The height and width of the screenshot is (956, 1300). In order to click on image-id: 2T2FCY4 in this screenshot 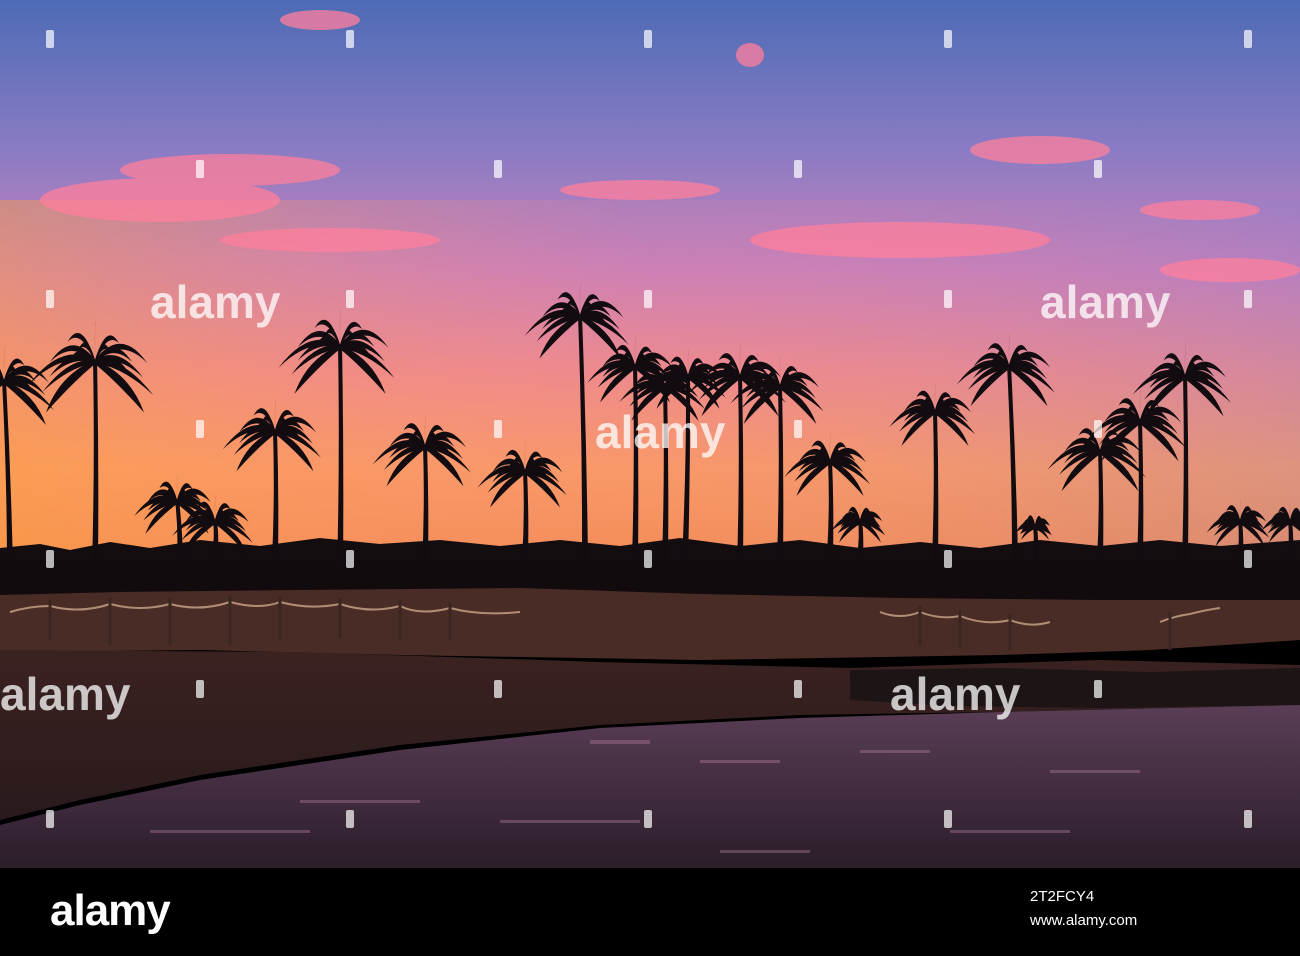, I will do `click(1062, 896)`.